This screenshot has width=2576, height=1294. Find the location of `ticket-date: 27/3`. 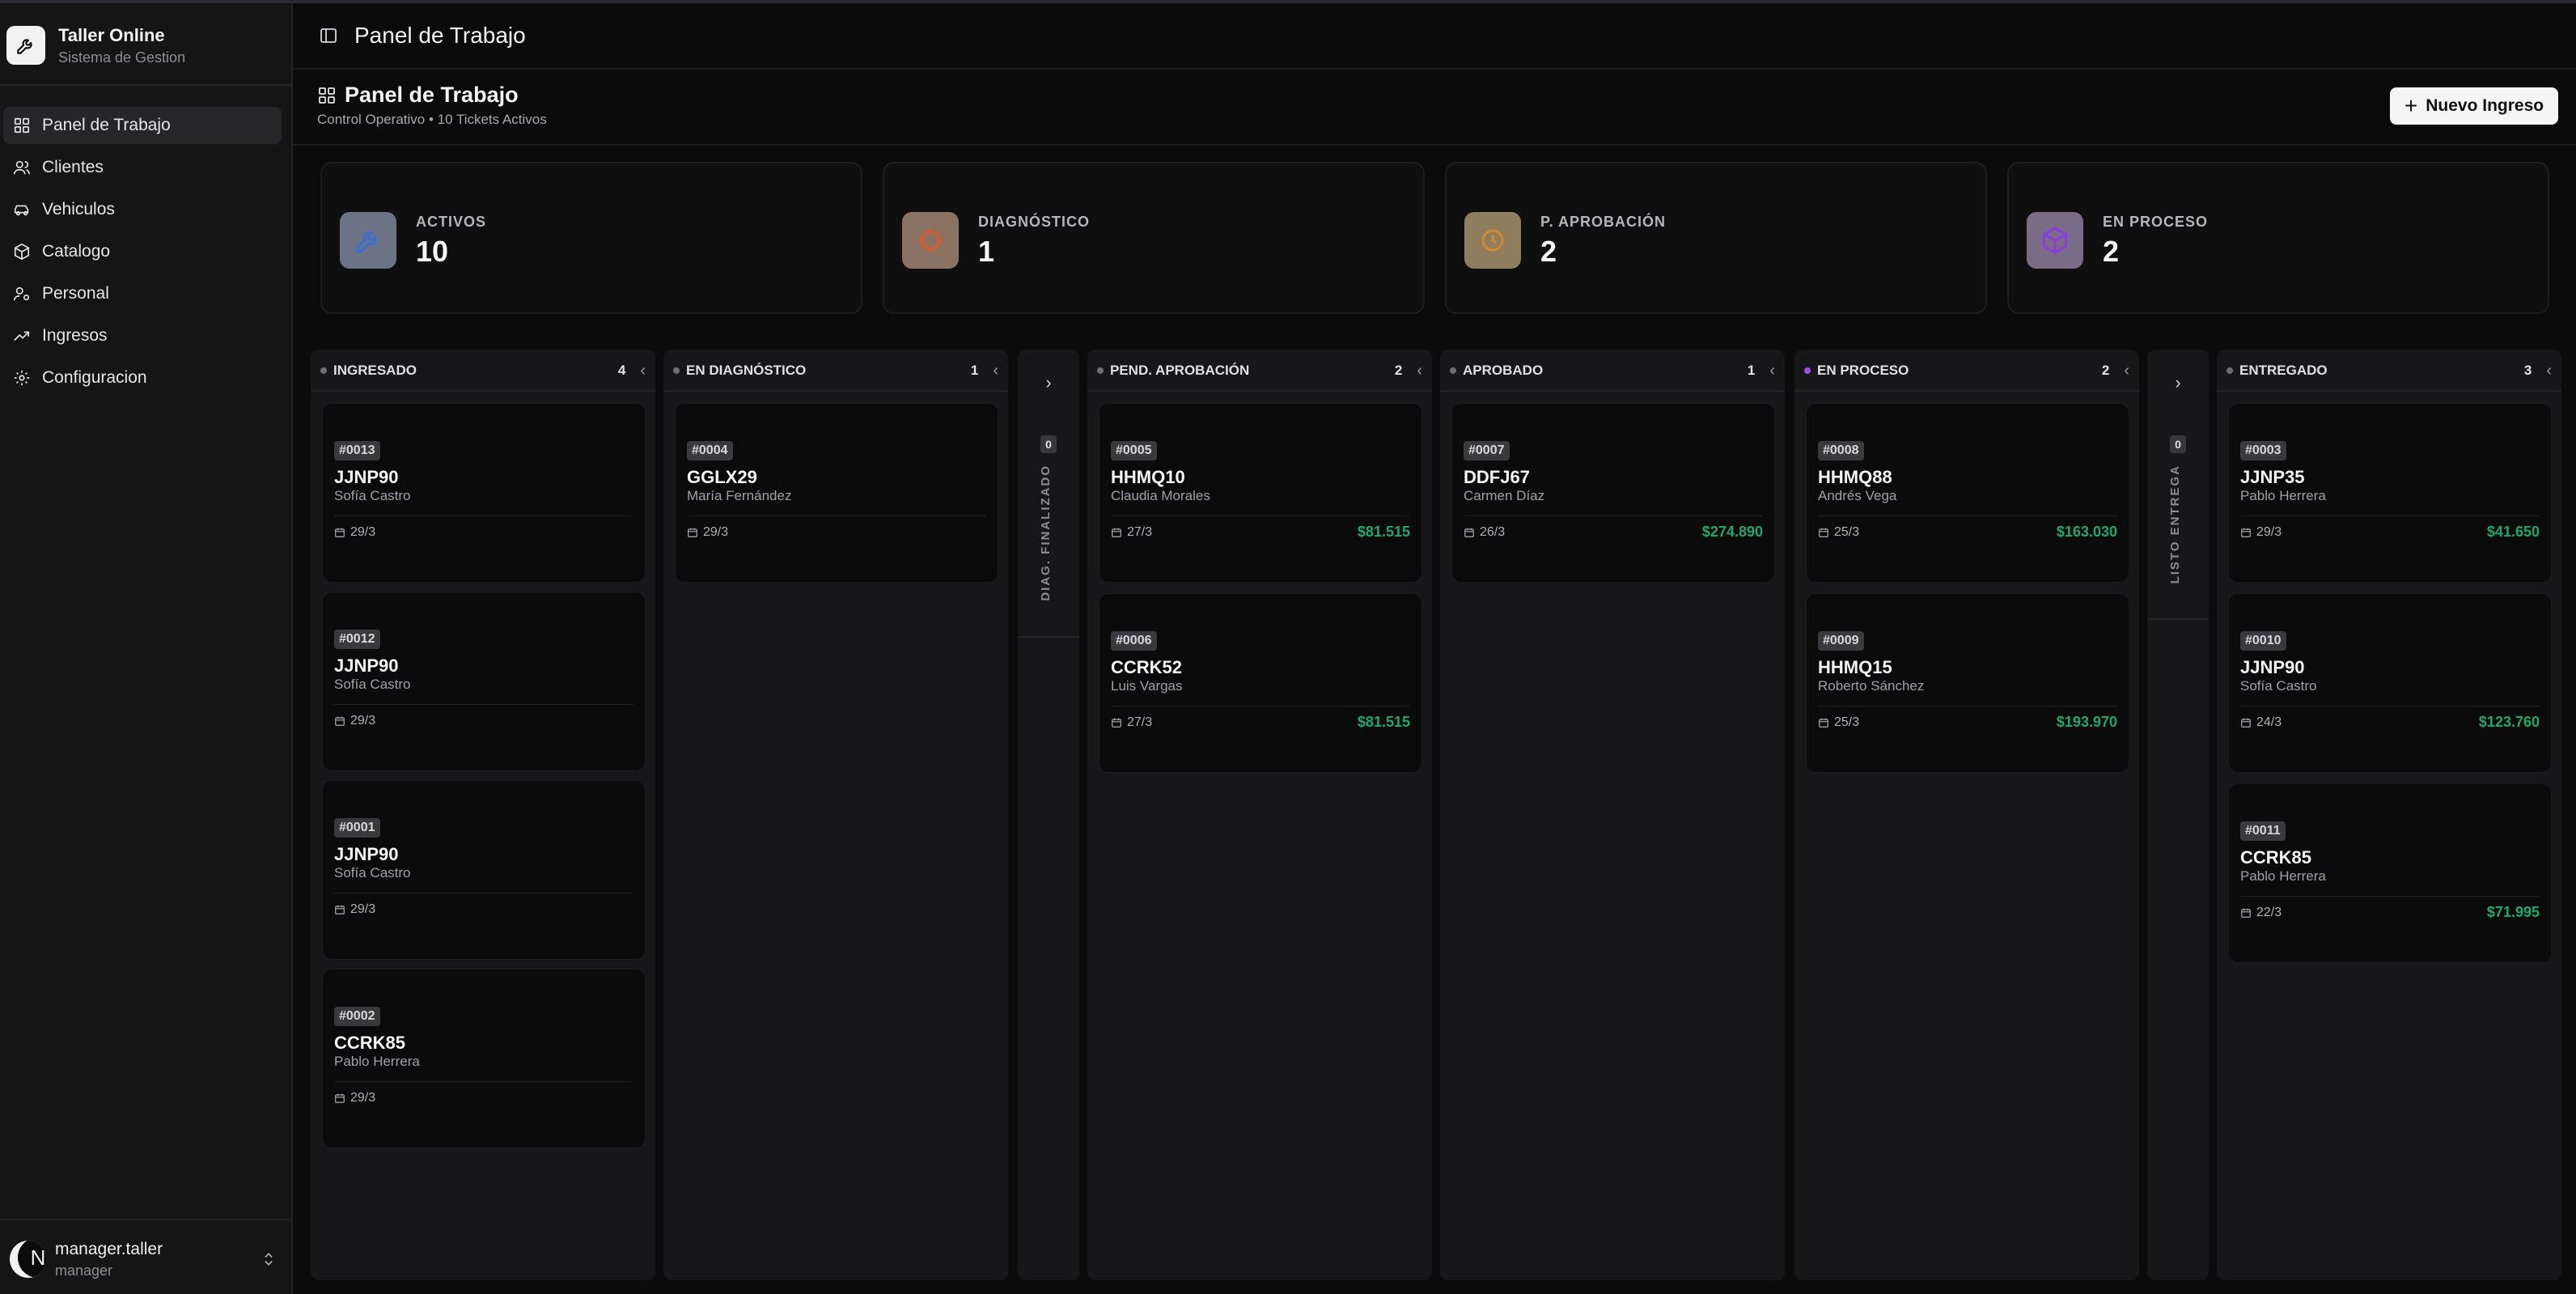

ticket-date: 27/3 is located at coordinates (1140, 532).